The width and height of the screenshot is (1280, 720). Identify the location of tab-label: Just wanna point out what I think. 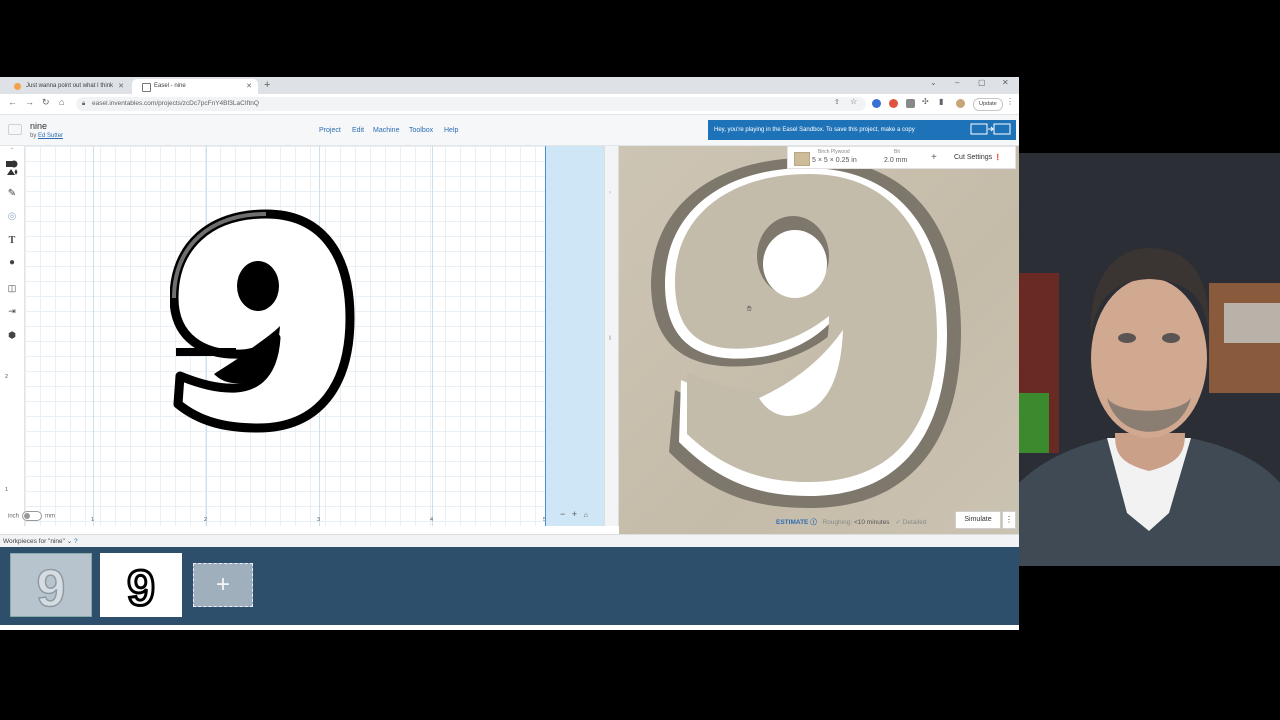
(70, 86).